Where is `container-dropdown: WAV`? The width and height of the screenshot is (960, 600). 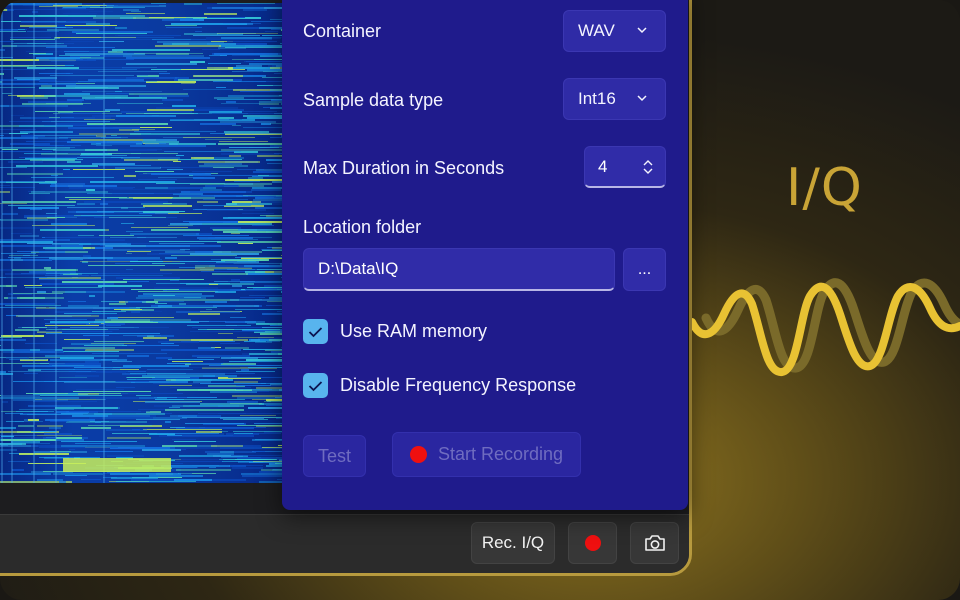
container-dropdown: WAV is located at coordinates (614, 31).